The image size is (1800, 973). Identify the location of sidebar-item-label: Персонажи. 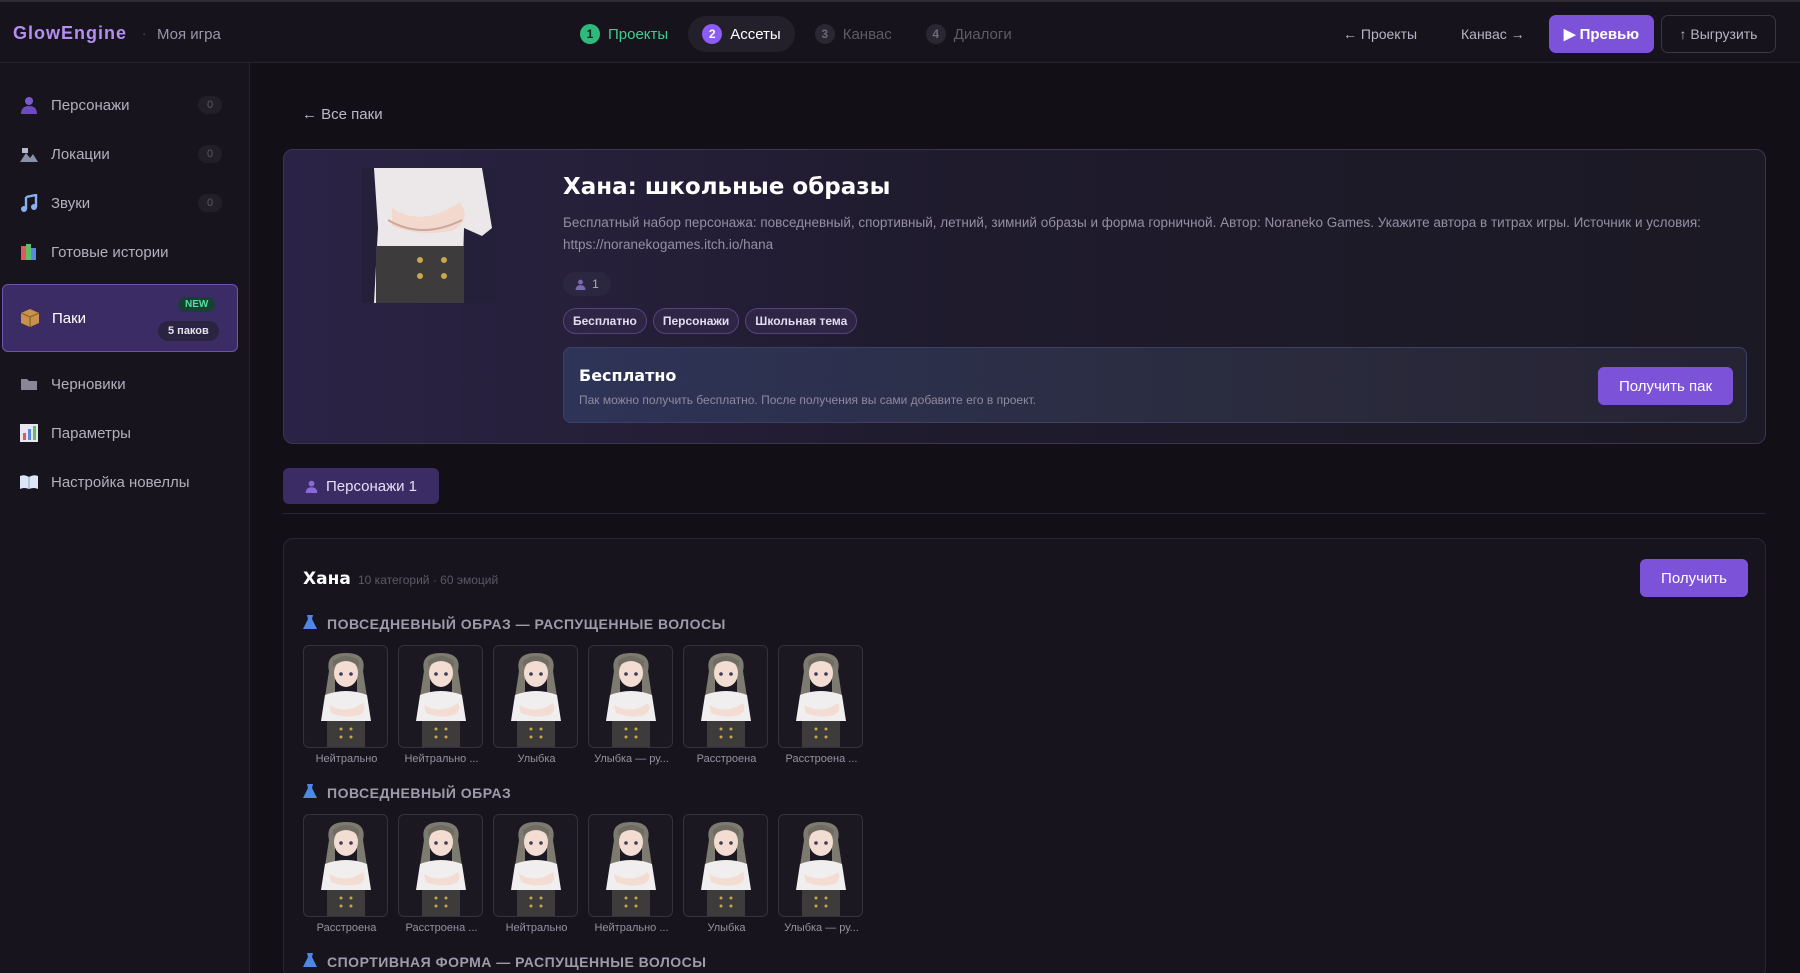
(90, 105).